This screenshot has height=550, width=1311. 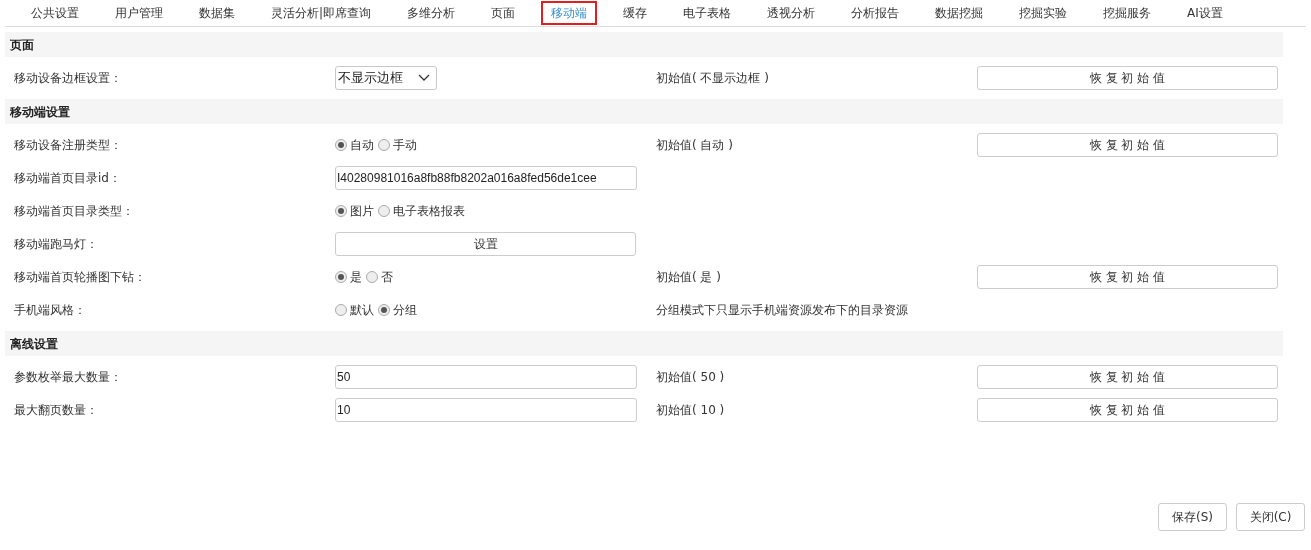 I want to click on footer-button: 保存(S), so click(x=1192, y=517).